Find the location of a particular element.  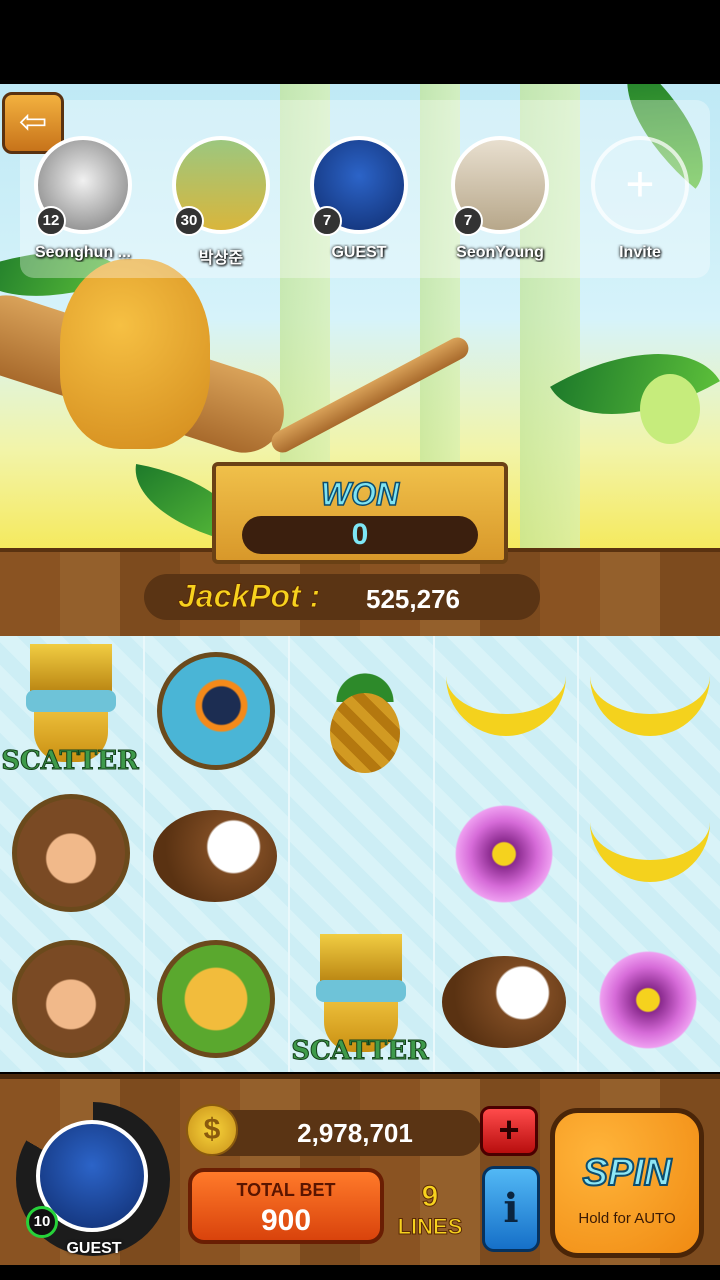

friend-slot: 7 GUEST is located at coordinates (359, 199).